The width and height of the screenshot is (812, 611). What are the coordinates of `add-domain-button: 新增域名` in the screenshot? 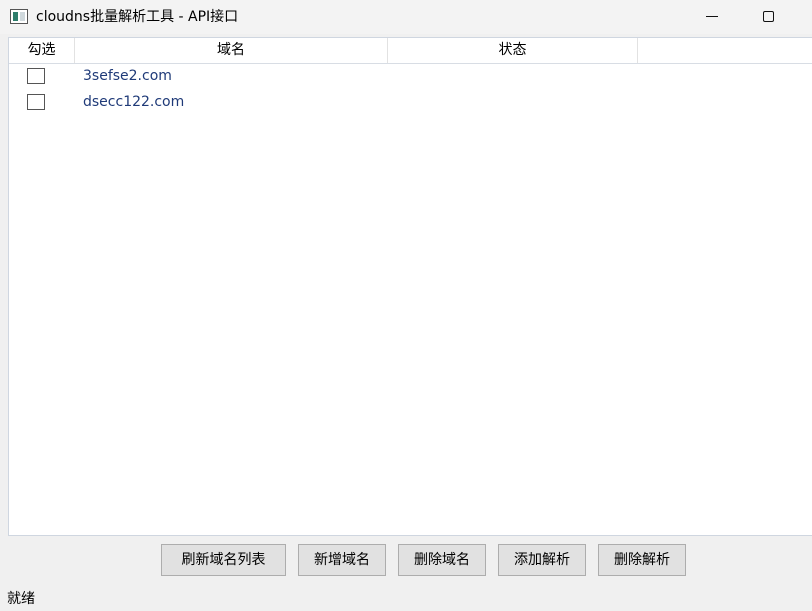 It's located at (342, 560).